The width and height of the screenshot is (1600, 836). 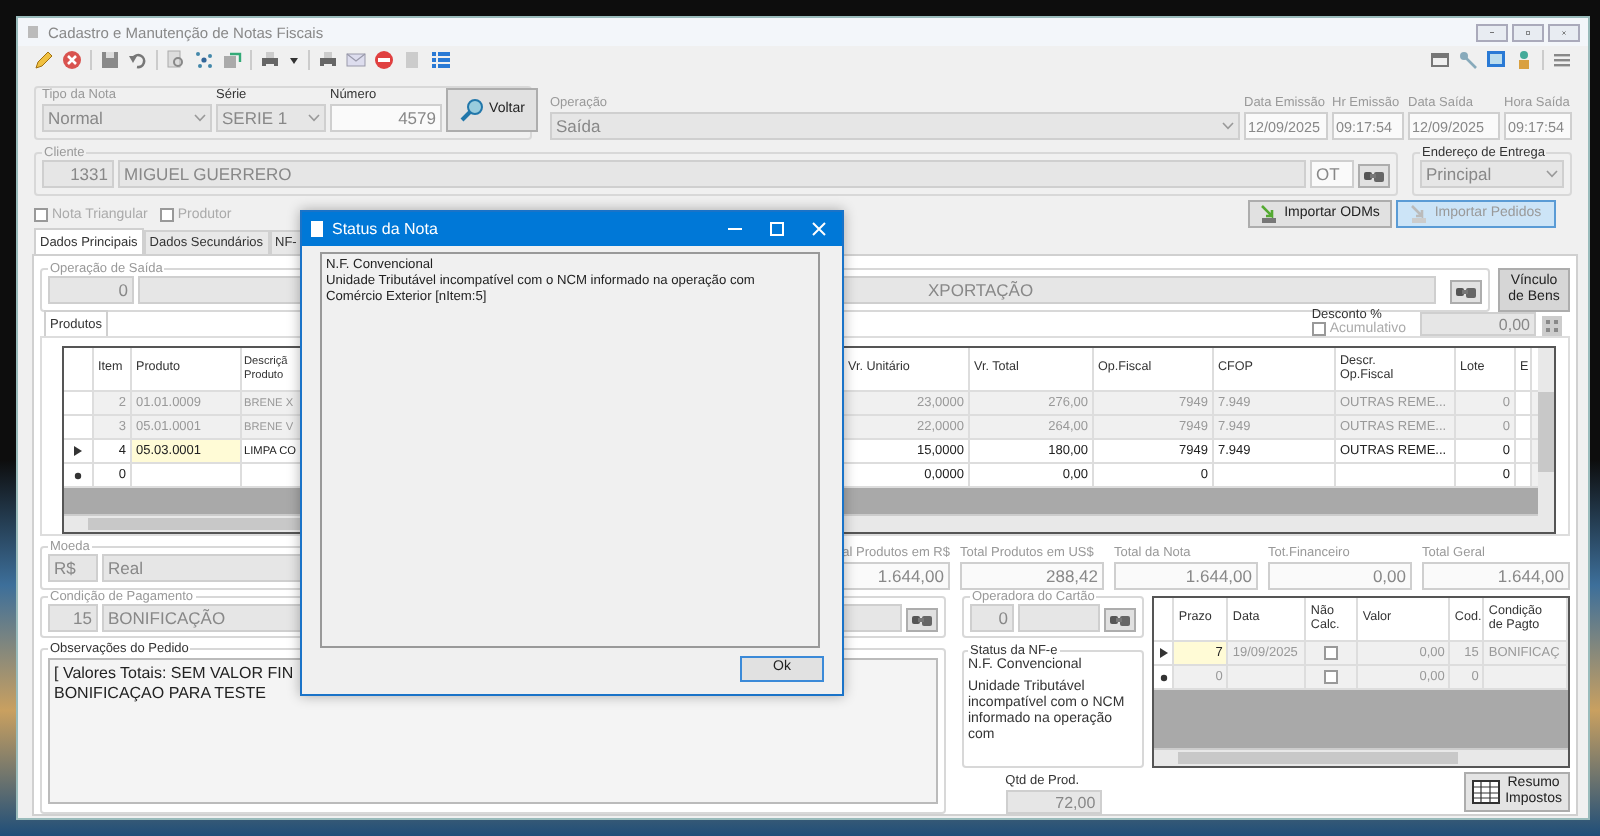 What do you see at coordinates (1332, 174) in the screenshot?
I see `code-field: OT` at bounding box center [1332, 174].